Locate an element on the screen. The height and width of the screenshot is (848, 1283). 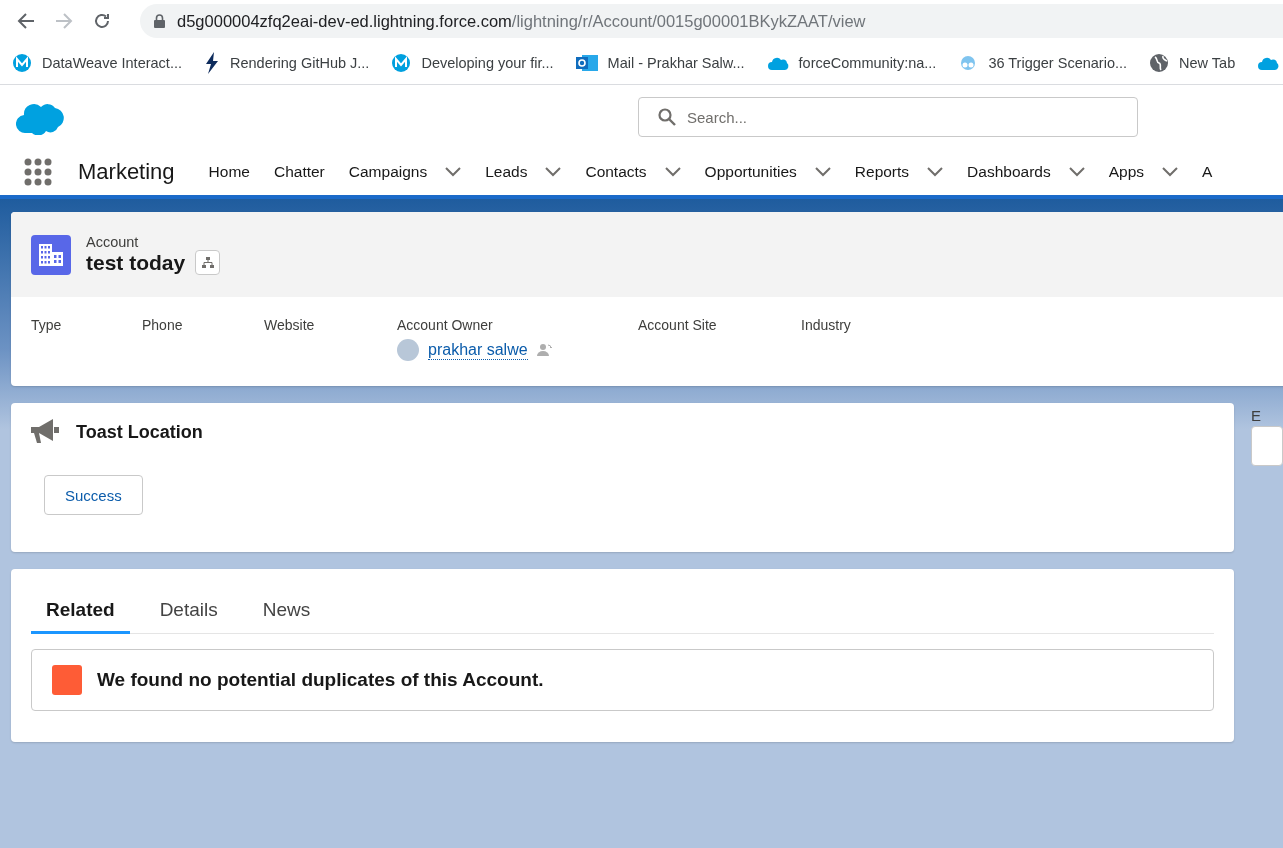
nav-tab: Opportunities is located at coordinates (767, 172).